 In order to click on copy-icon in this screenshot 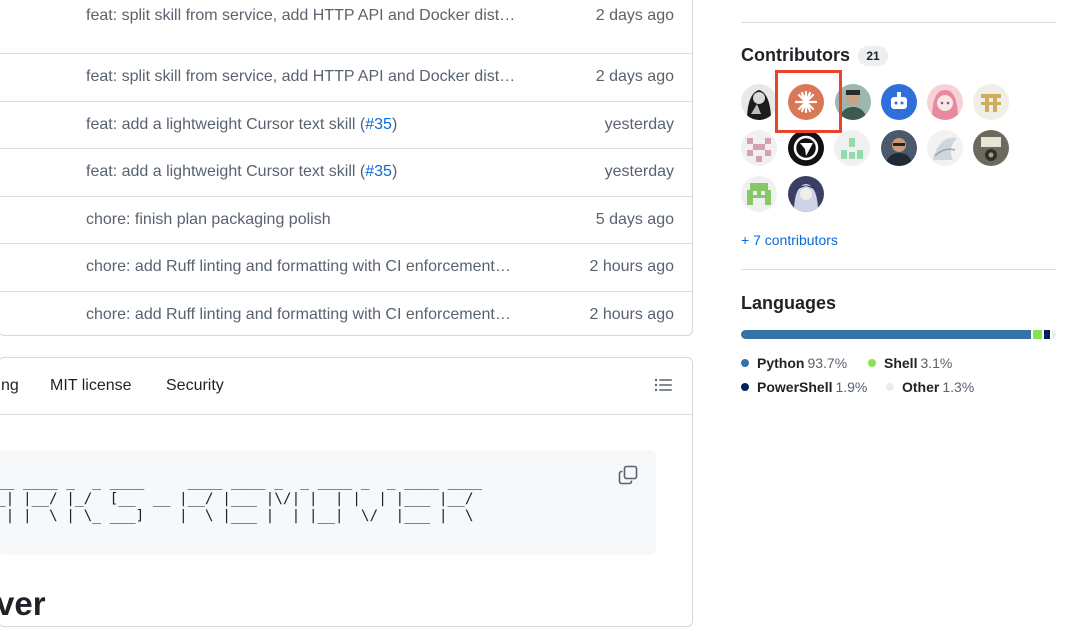, I will do `click(628, 475)`.